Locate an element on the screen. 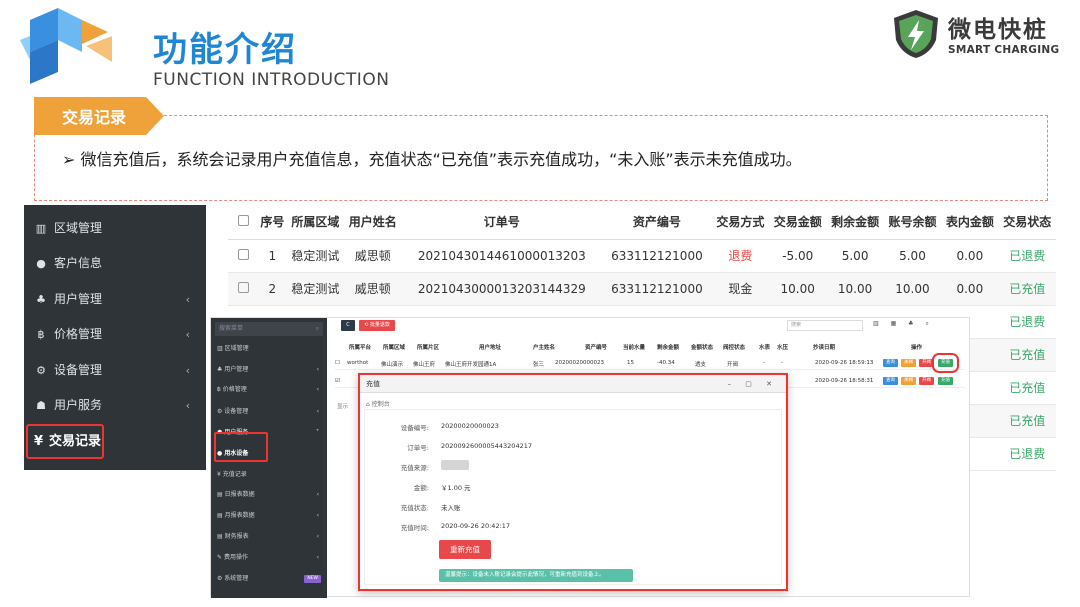  table-search-input: 搜索 is located at coordinates (825, 325).